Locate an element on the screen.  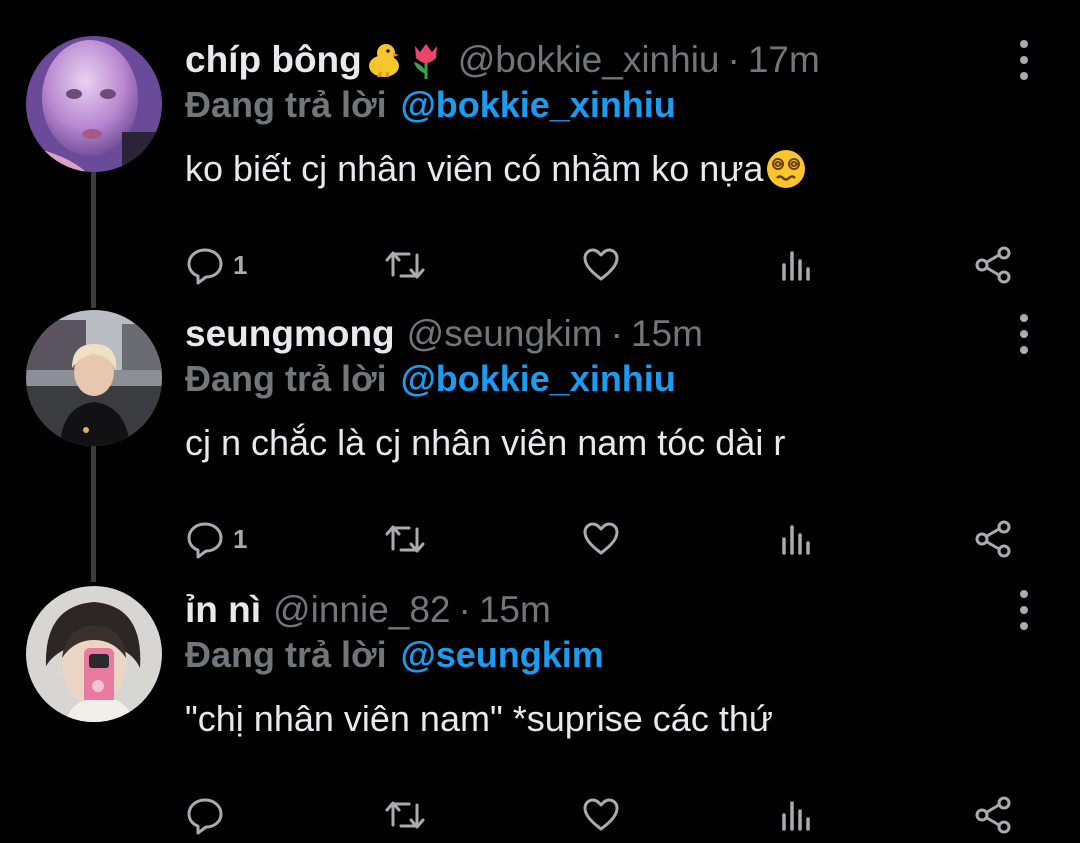
chick-emoji is located at coordinates (384, 60).